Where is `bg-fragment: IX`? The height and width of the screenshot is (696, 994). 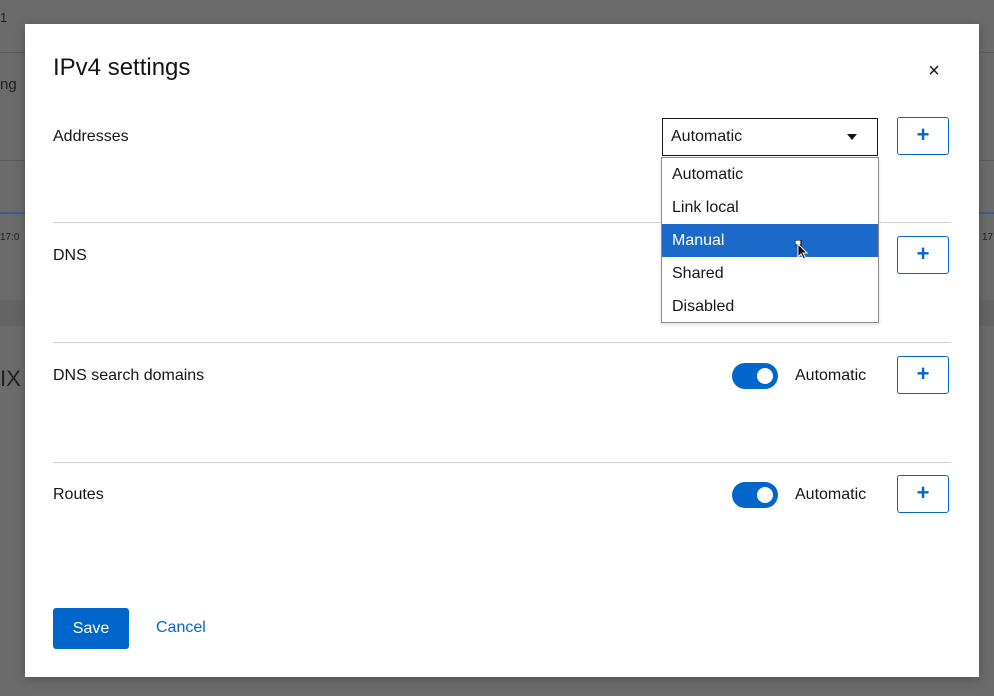 bg-fragment: IX is located at coordinates (10, 378).